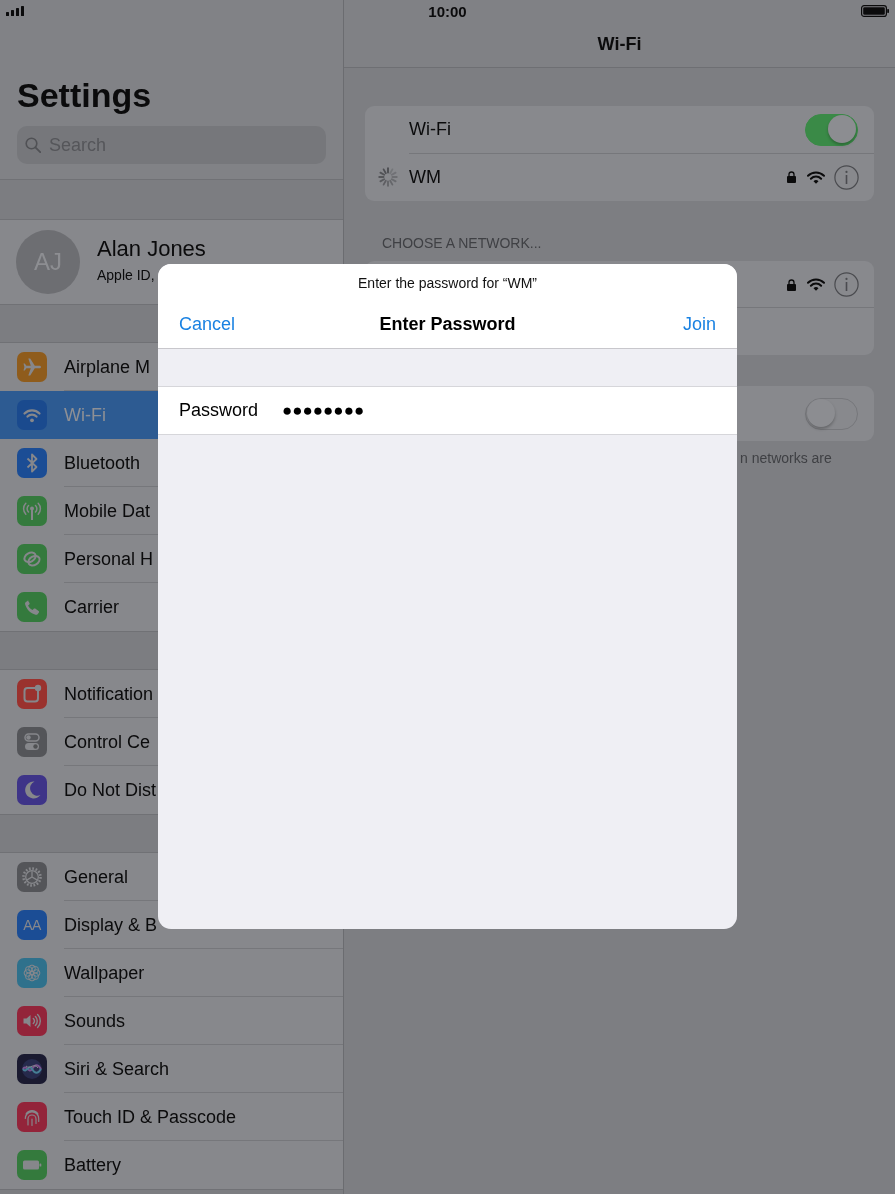  What do you see at coordinates (171, 1165) in the screenshot?
I see `sidebar-item: Battery` at bounding box center [171, 1165].